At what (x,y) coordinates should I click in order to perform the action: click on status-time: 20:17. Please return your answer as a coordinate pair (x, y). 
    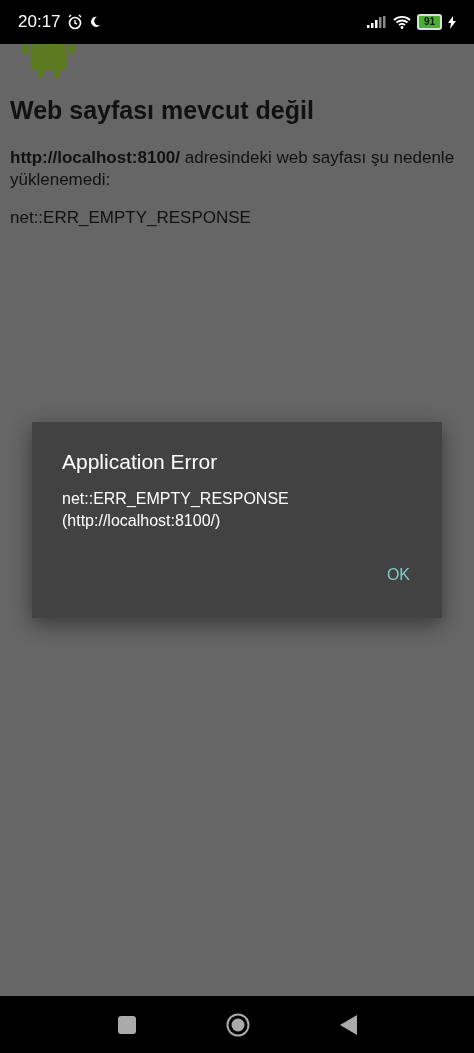
    Looking at the image, I should click on (39, 22).